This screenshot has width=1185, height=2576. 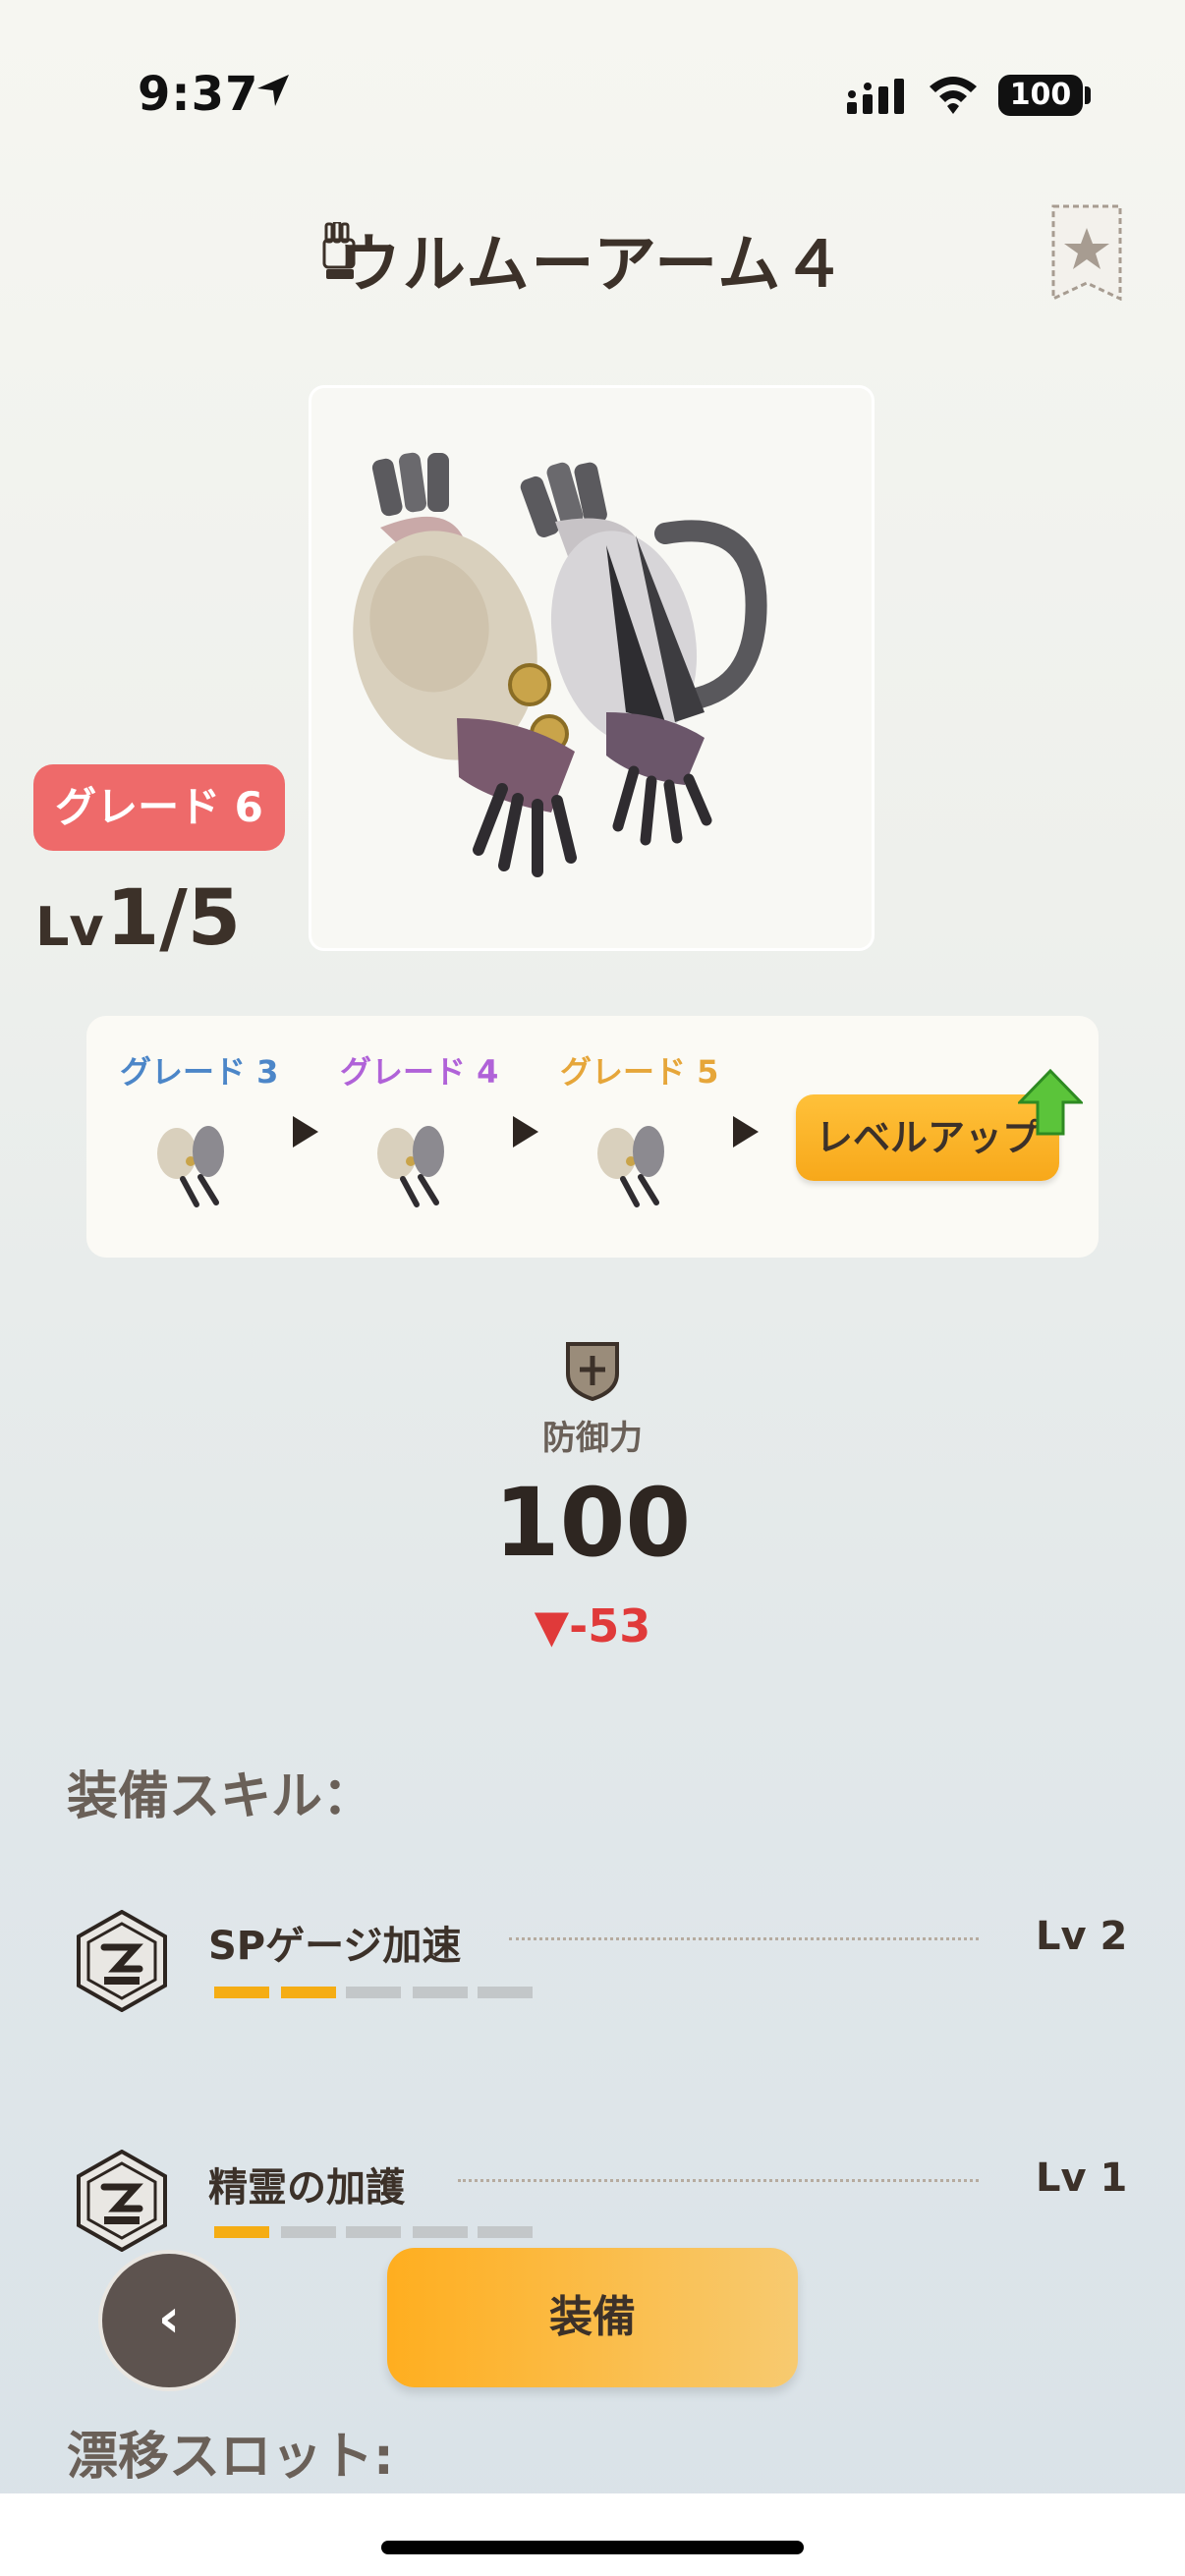 What do you see at coordinates (876, 96) in the screenshot?
I see `cellular-signal-icon` at bounding box center [876, 96].